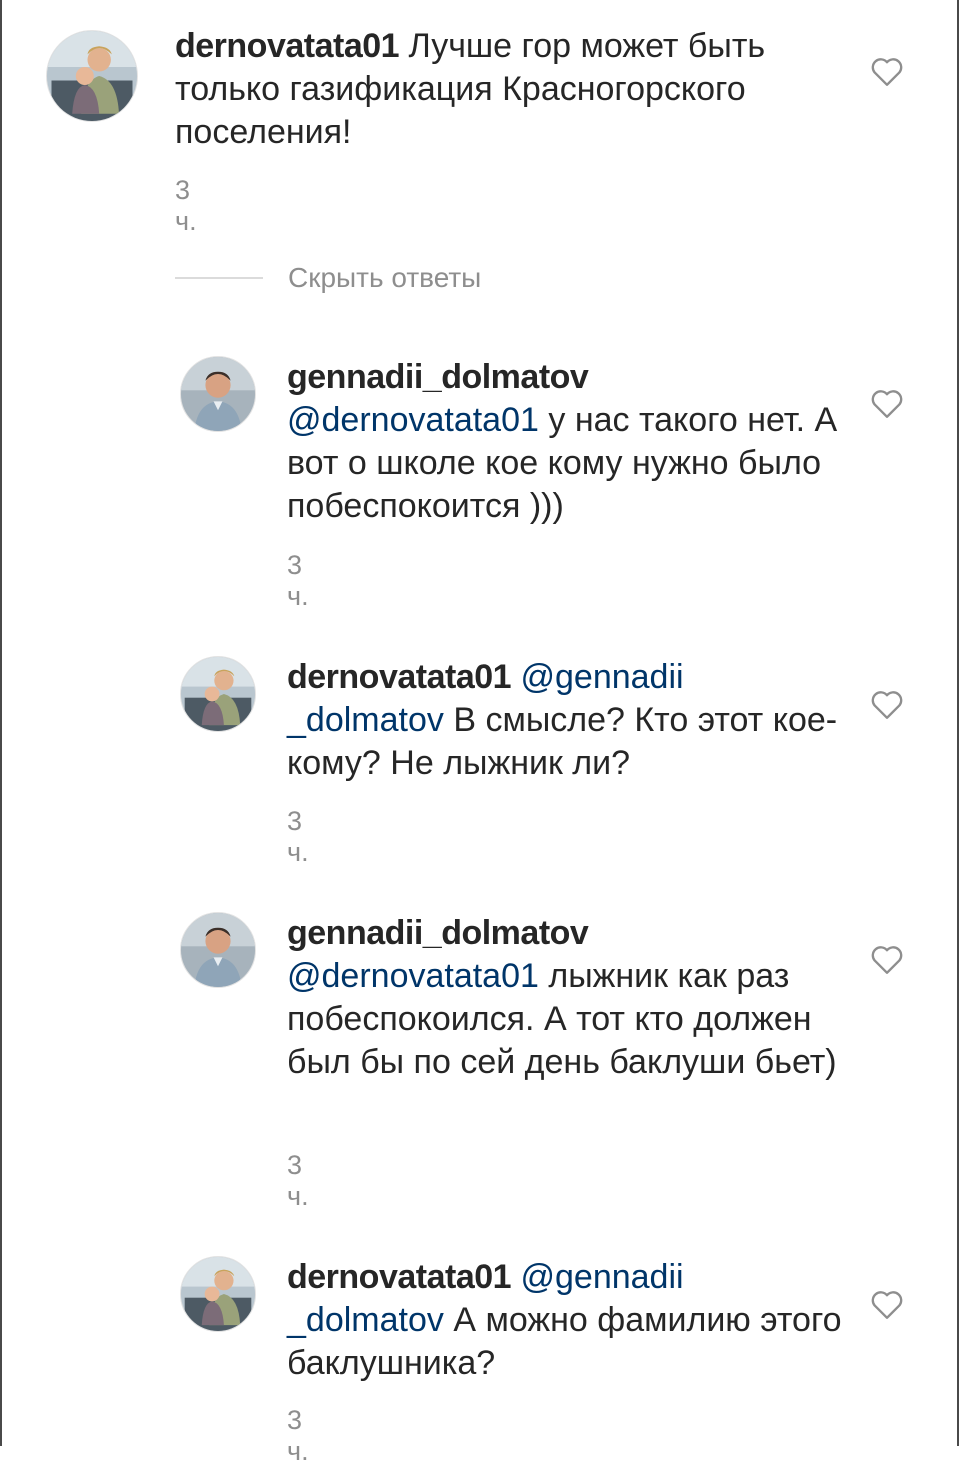 This screenshot has width=959, height=1467. Describe the element at coordinates (1, 723) in the screenshot. I see `left-frame-border` at that location.